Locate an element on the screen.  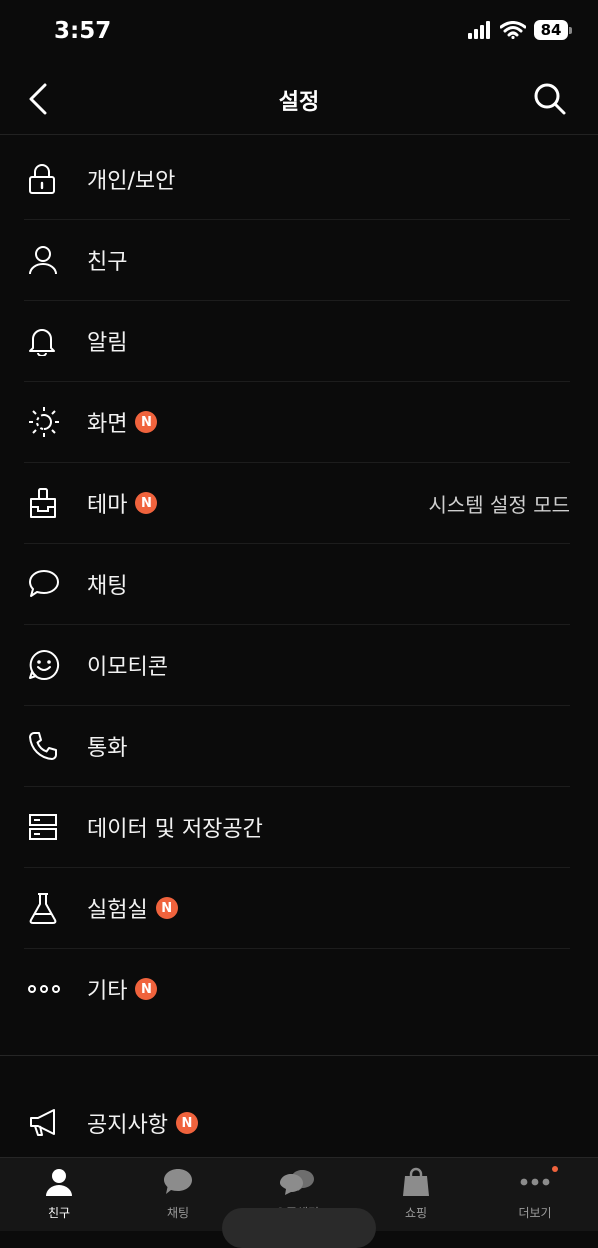
menu-item-notifications: 알림 is located at coordinates (297, 341).